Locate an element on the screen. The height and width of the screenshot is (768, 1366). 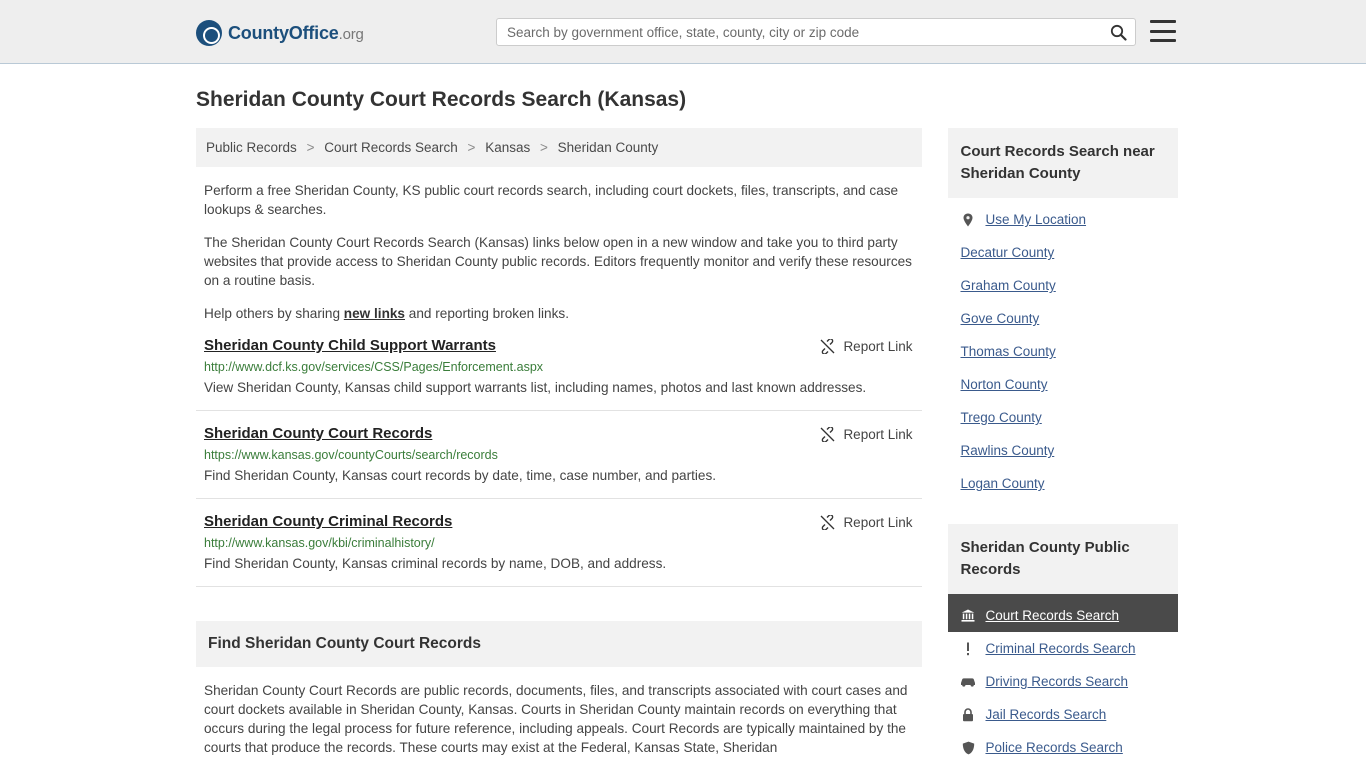
sidebar-link-police-records-search: Police Records Search is located at coordinates (1053, 747).